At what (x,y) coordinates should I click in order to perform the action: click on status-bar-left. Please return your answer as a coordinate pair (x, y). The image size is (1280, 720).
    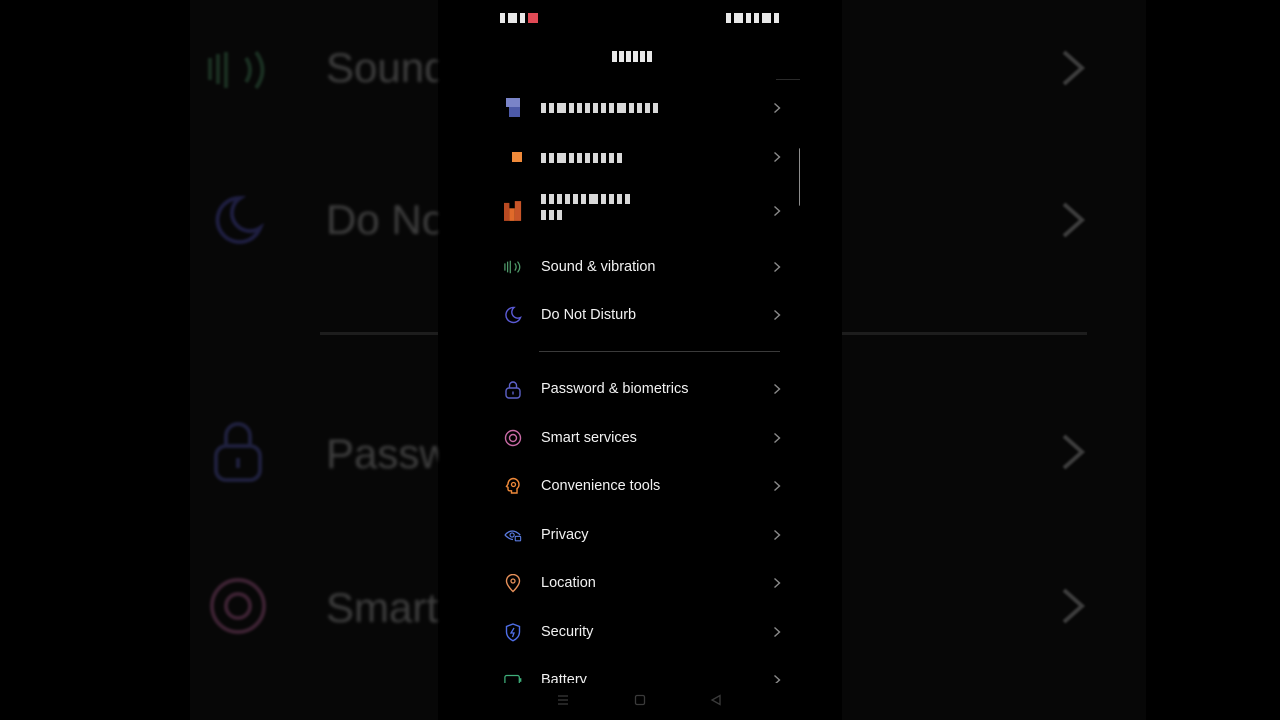
    Looking at the image, I should click on (520, 19).